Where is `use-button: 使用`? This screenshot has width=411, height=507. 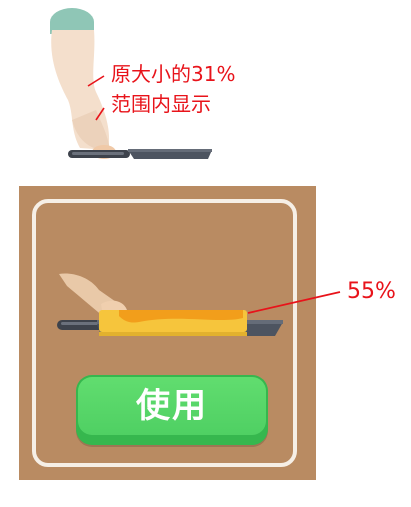 use-button: 使用 is located at coordinates (172, 410).